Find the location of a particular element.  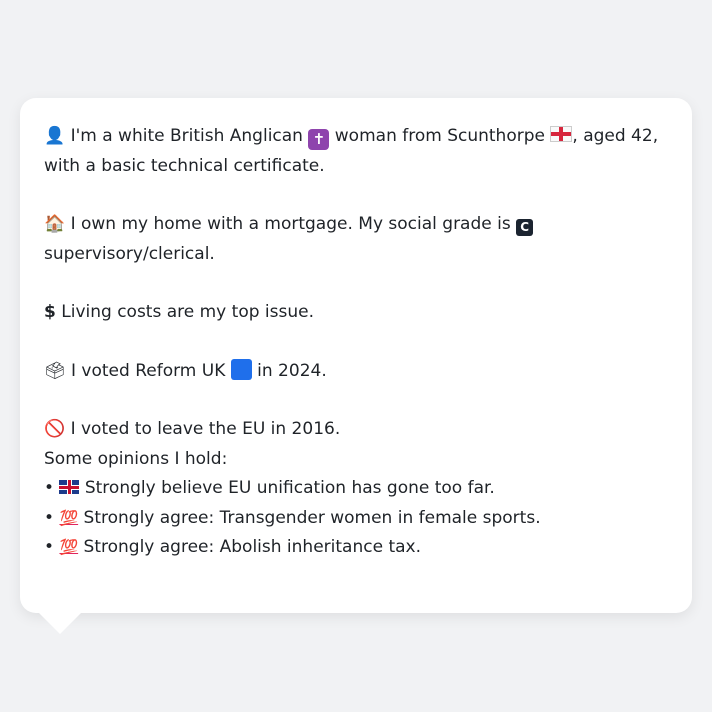

no-entry-icon: 🚫 is located at coordinates (55, 429).